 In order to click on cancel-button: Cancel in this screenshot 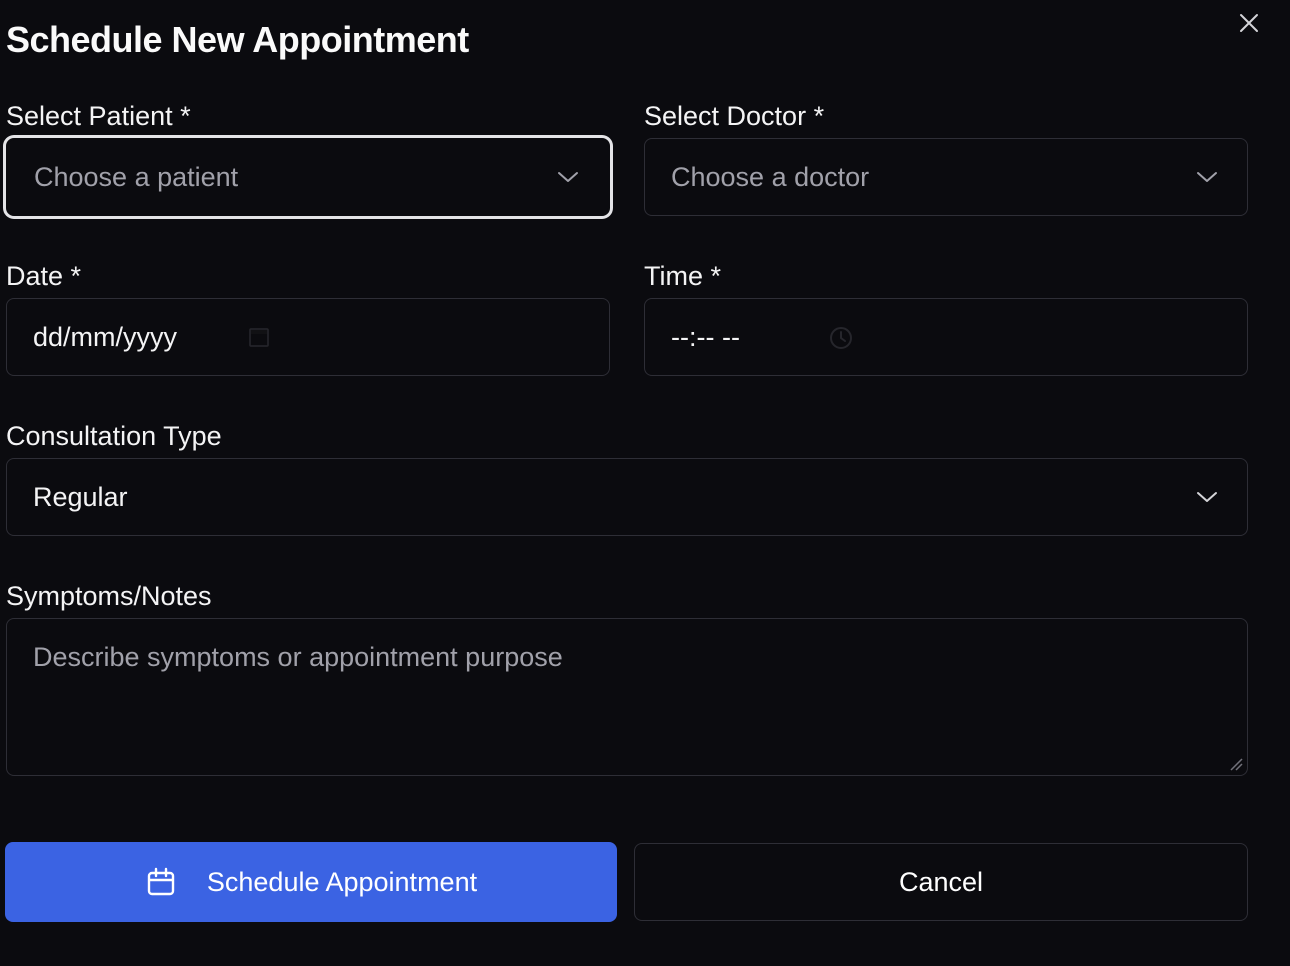, I will do `click(941, 882)`.